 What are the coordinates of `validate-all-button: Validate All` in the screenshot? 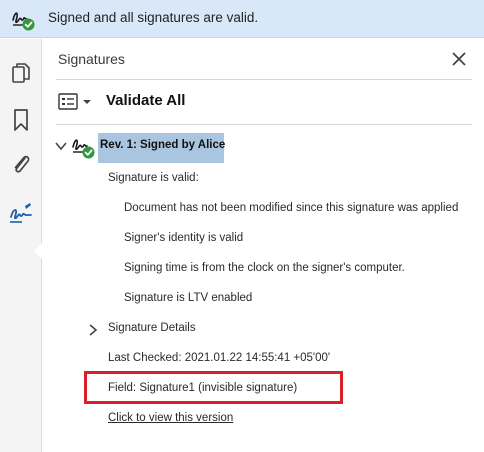 It's located at (145, 100).